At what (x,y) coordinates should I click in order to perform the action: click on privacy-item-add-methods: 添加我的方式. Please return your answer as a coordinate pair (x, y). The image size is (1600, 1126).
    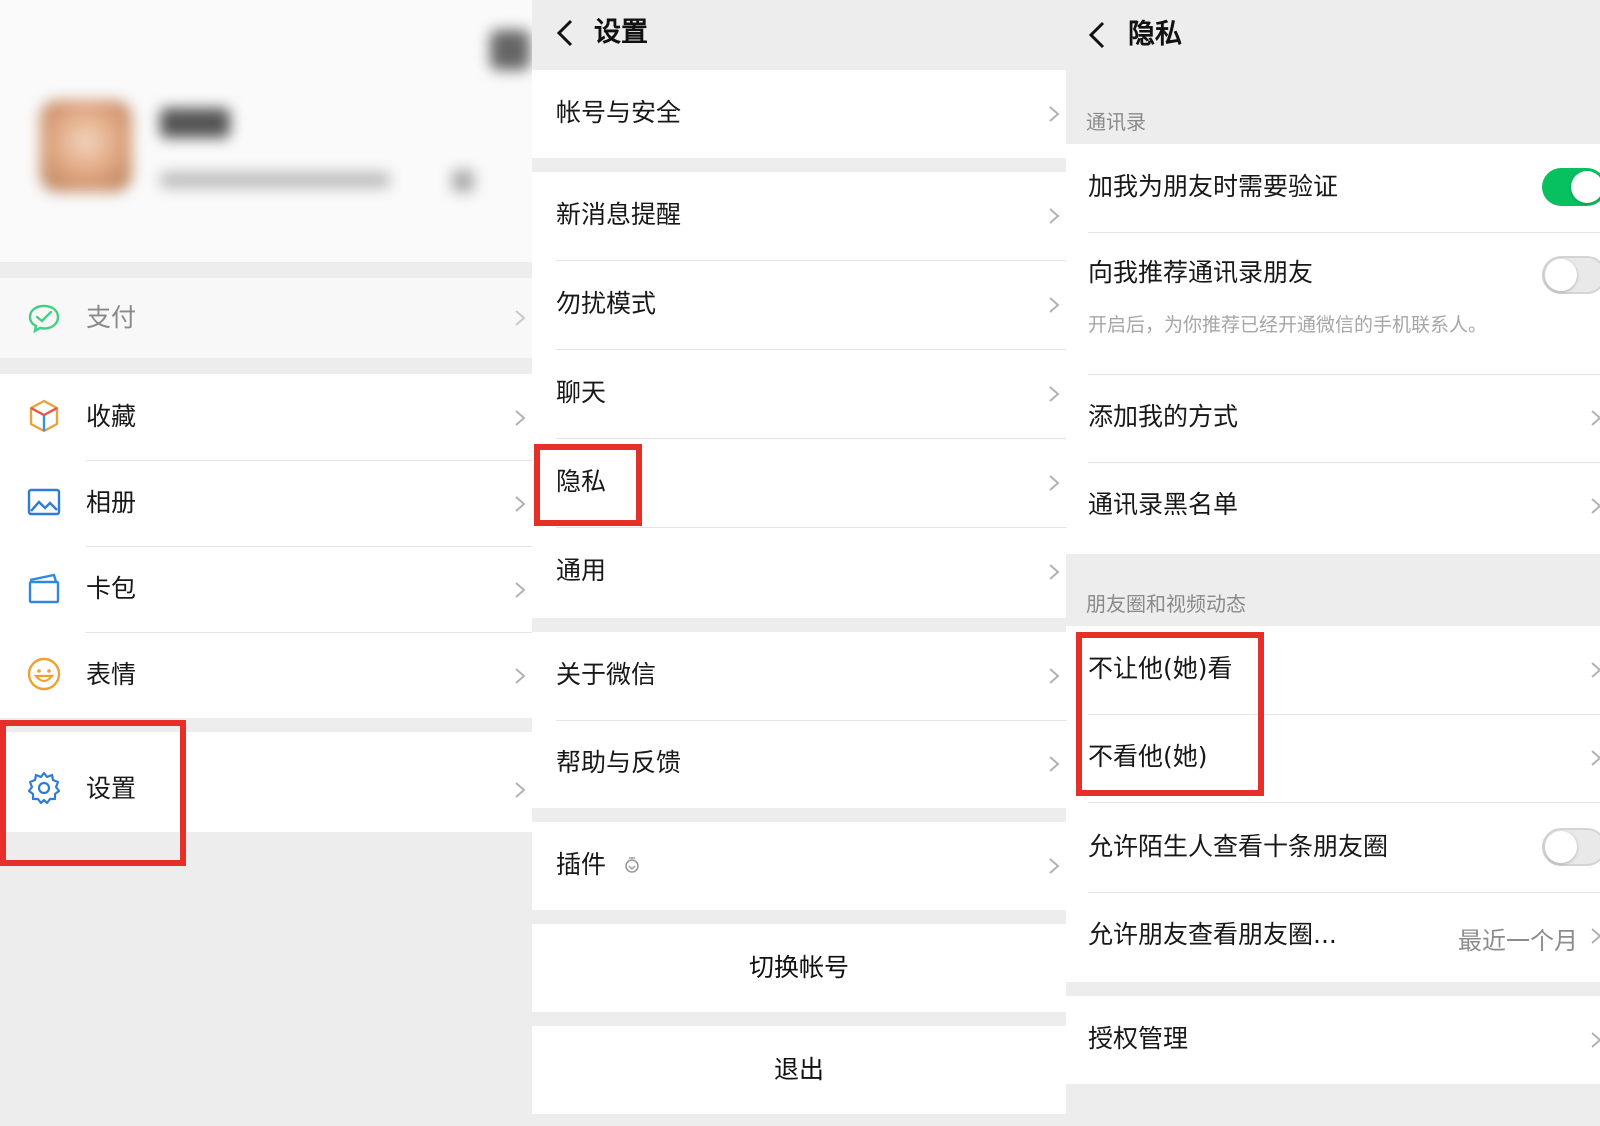
    Looking at the image, I should click on (1333, 418).